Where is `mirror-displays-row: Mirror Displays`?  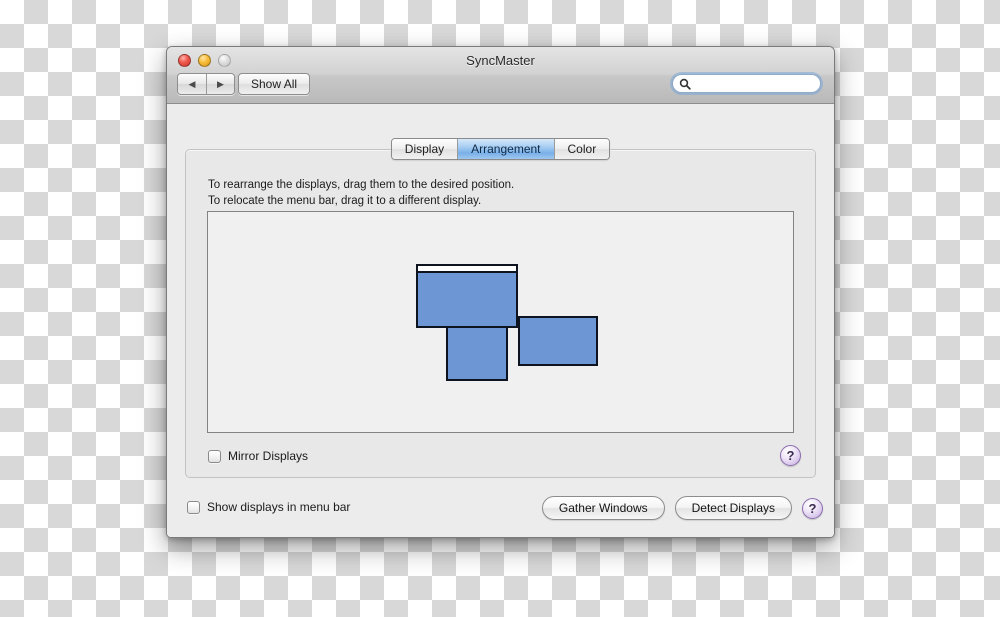
mirror-displays-row: Mirror Displays is located at coordinates (258, 456).